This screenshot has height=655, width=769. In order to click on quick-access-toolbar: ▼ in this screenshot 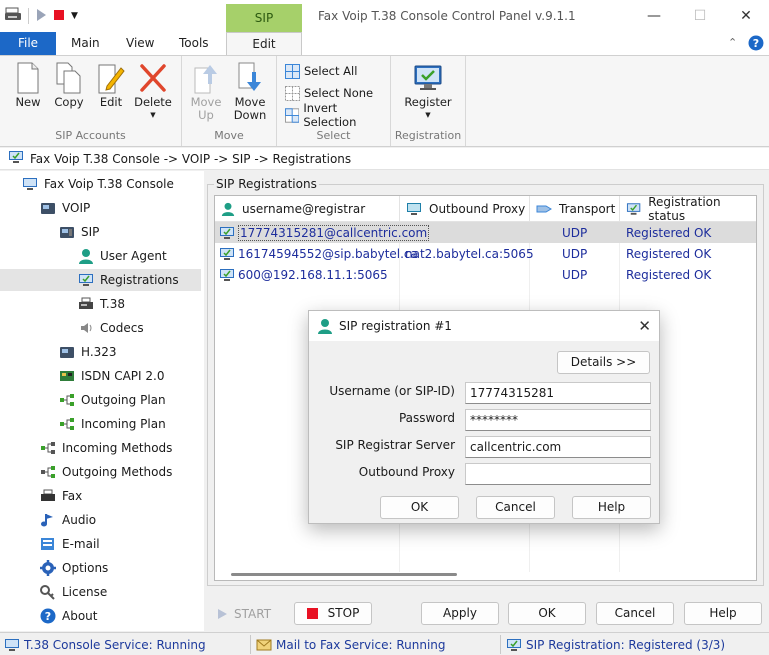, I will do `click(41, 16)`.